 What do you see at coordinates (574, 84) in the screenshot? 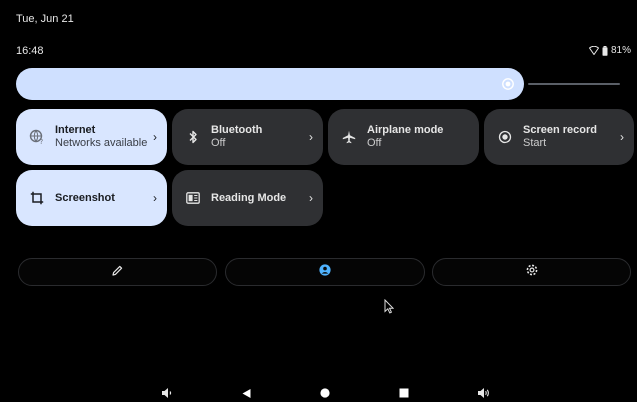
I see `brightness-track-rest` at bounding box center [574, 84].